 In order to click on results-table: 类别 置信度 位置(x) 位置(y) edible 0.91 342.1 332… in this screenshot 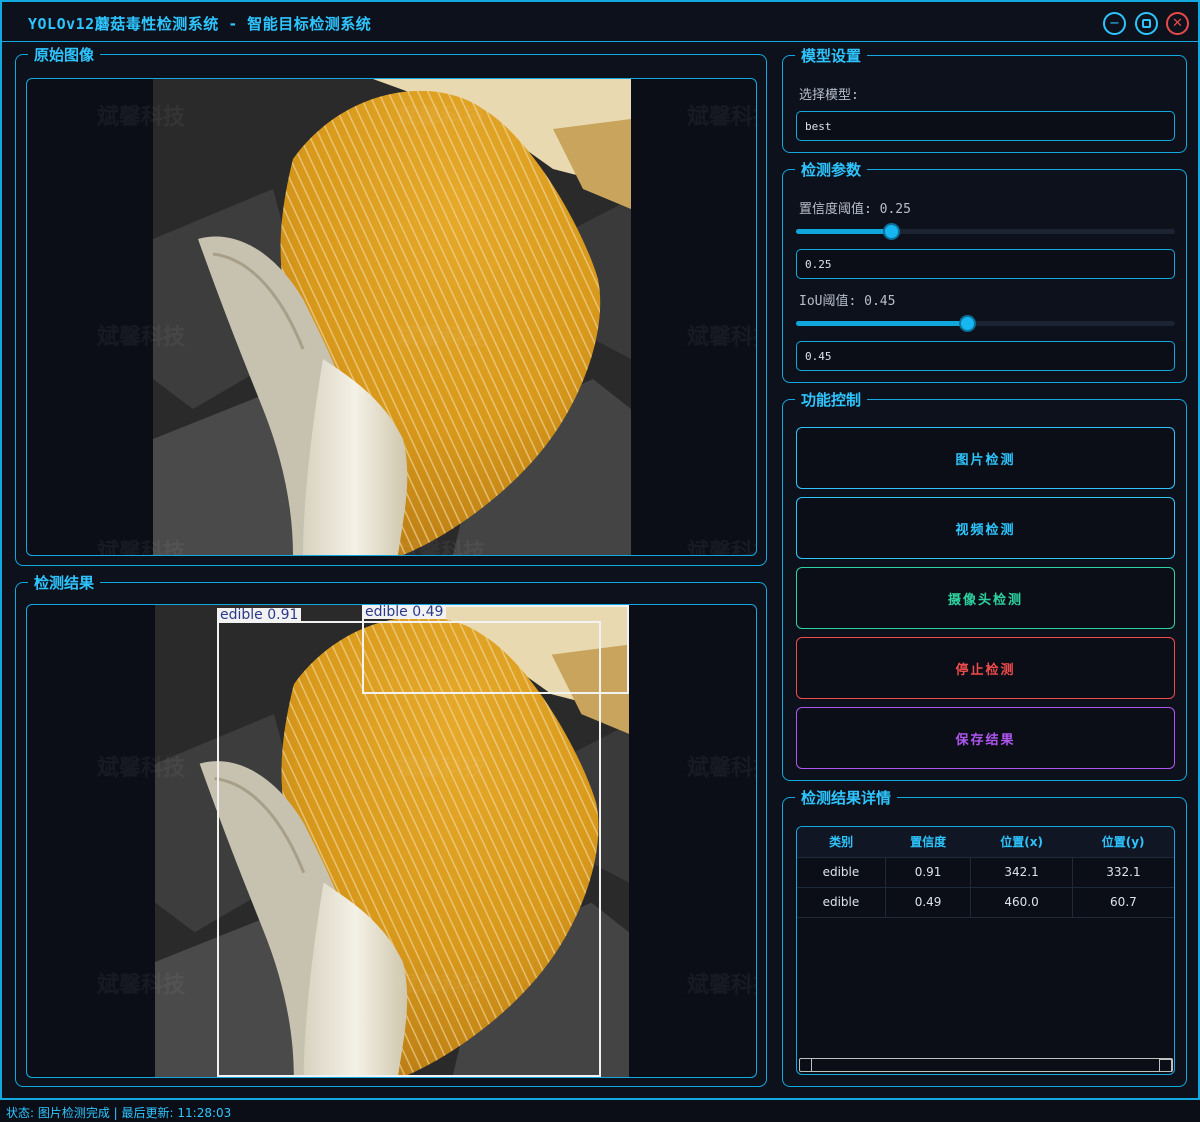, I will do `click(985, 950)`.